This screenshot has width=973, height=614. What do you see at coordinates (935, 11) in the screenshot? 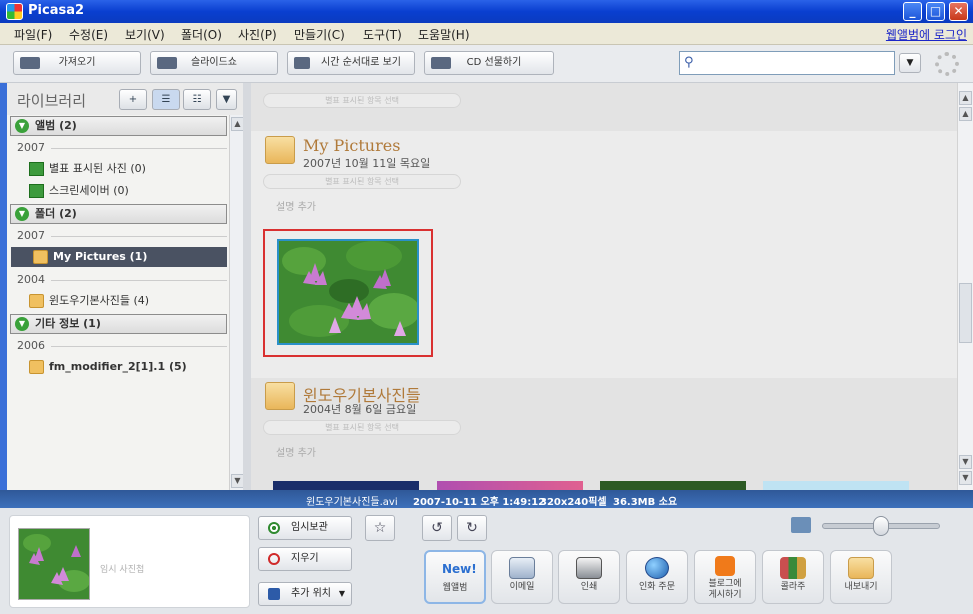
I see `maximize-button: □` at bounding box center [935, 11].